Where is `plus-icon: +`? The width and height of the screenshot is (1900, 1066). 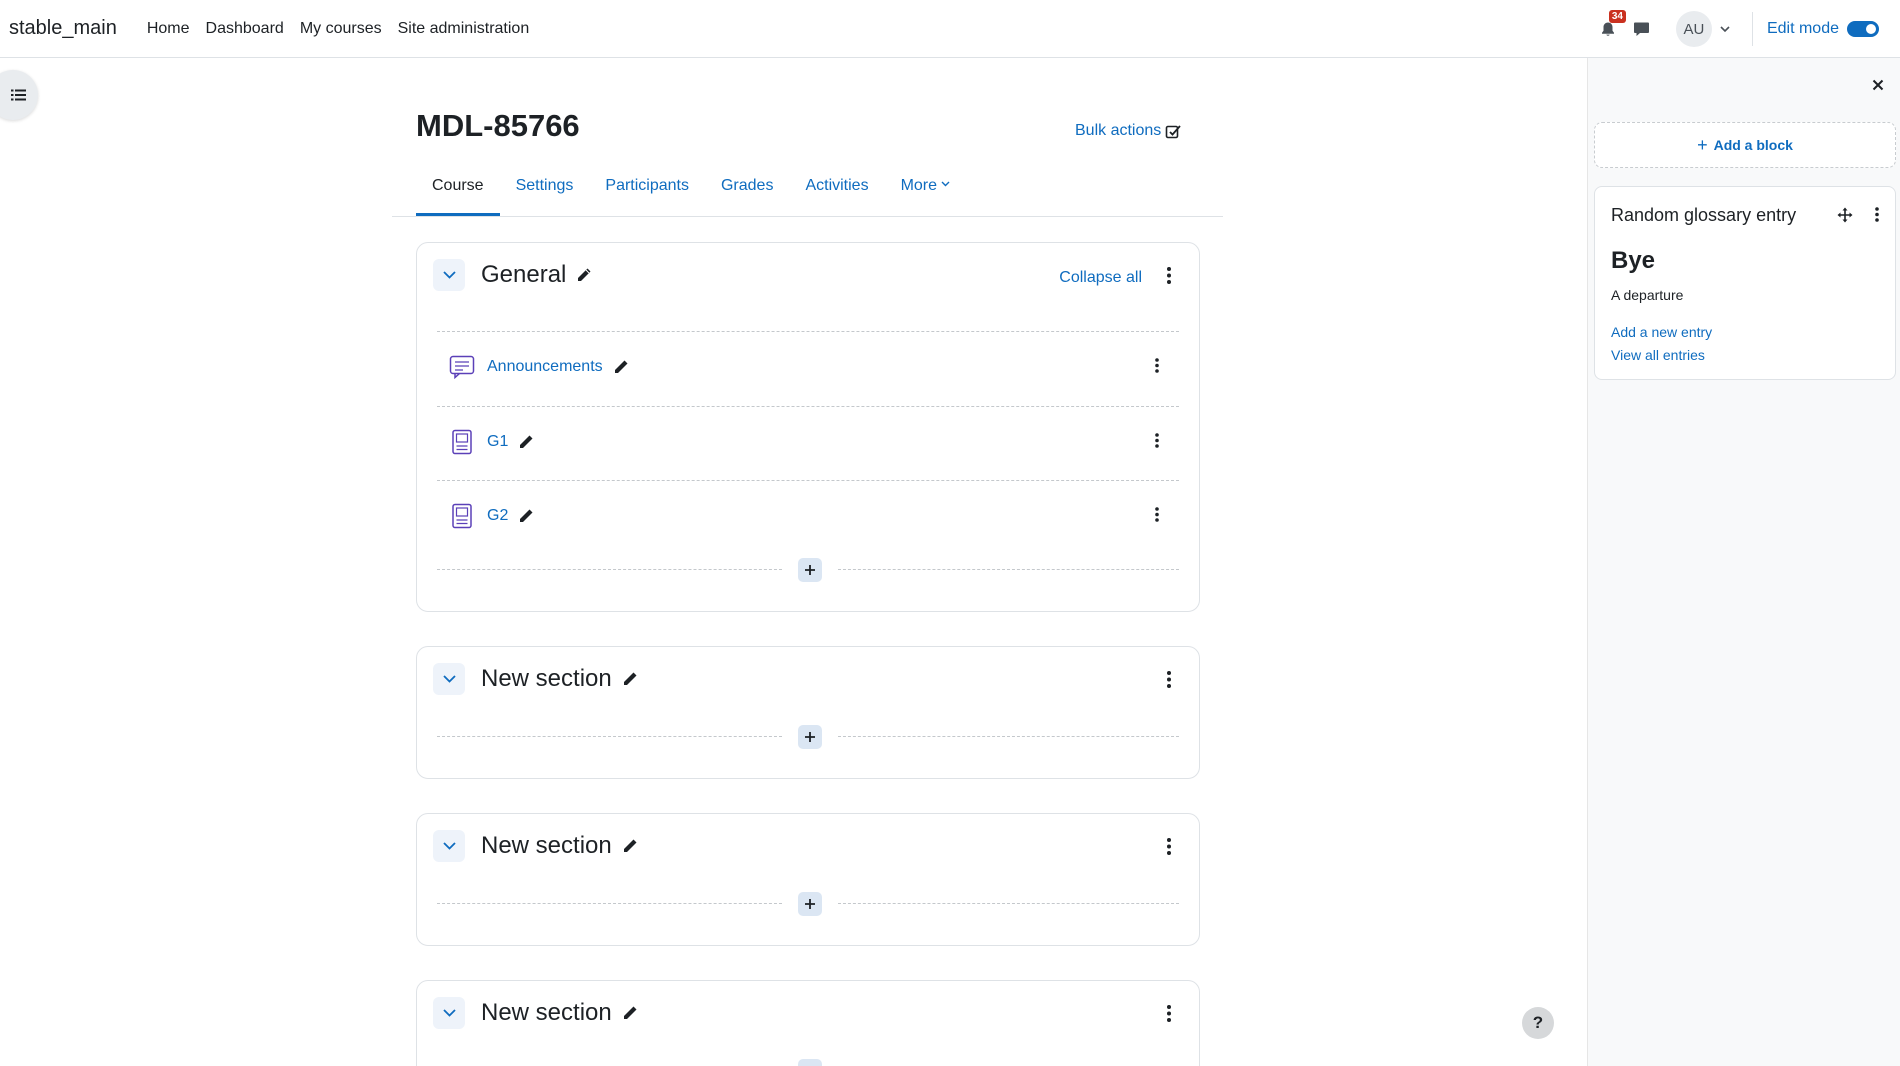 plus-icon: + is located at coordinates (1702, 144).